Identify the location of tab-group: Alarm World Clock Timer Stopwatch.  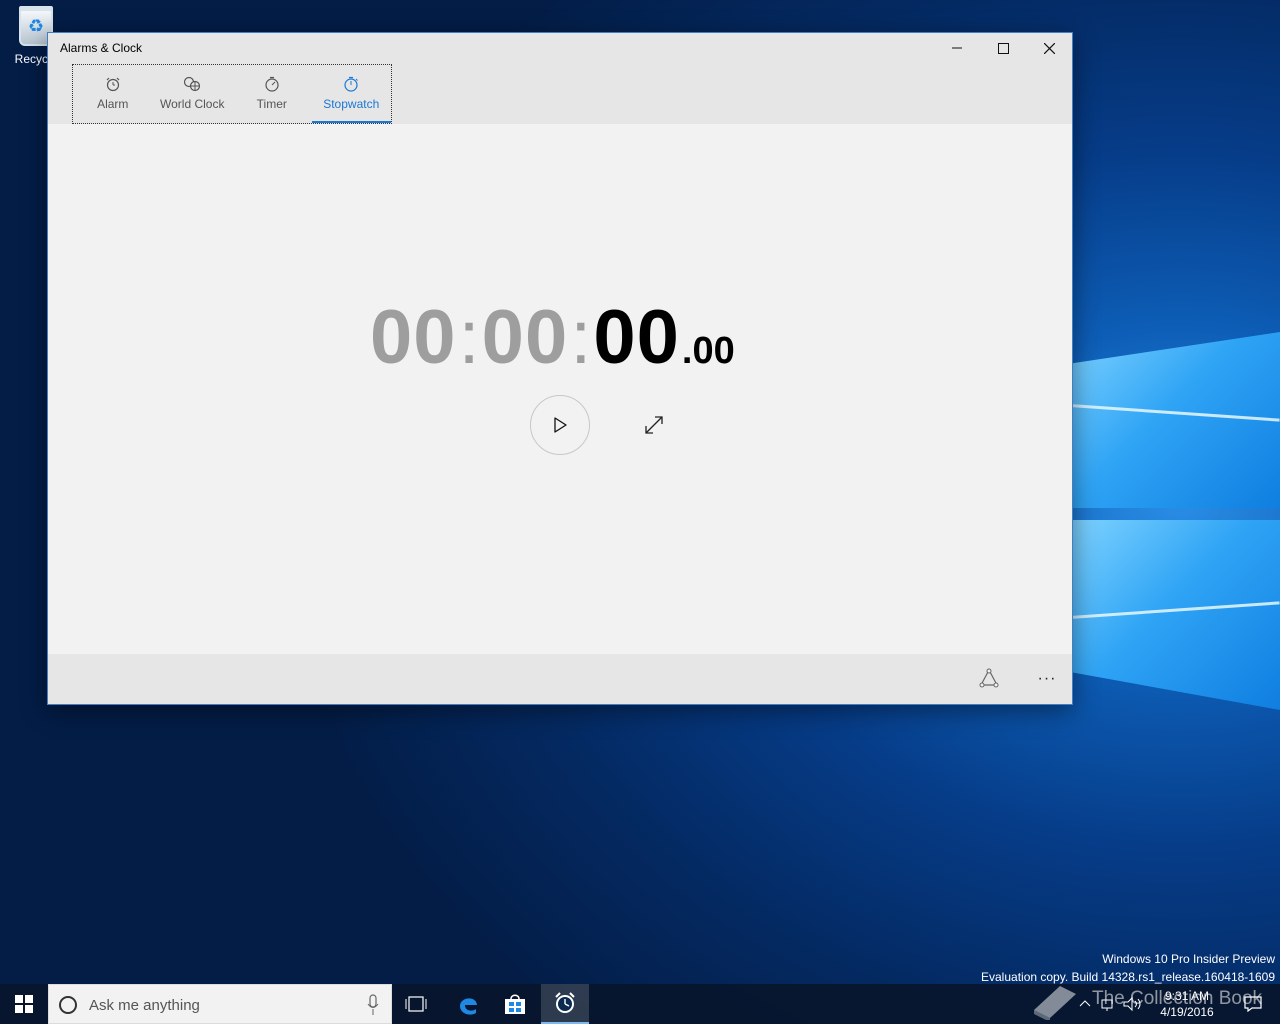
(232, 94).